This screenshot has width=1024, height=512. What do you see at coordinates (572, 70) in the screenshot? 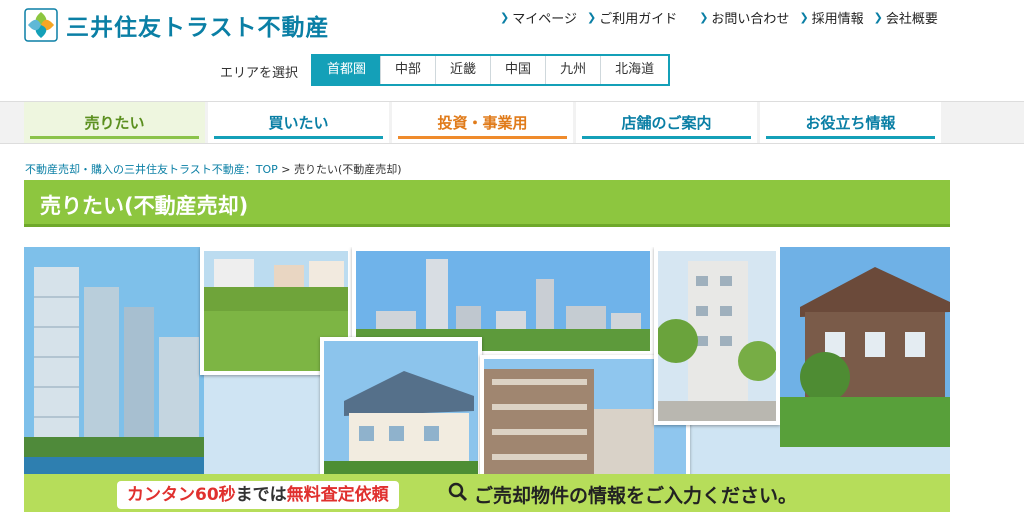
I see `area-option-kyushu: 九州` at bounding box center [572, 70].